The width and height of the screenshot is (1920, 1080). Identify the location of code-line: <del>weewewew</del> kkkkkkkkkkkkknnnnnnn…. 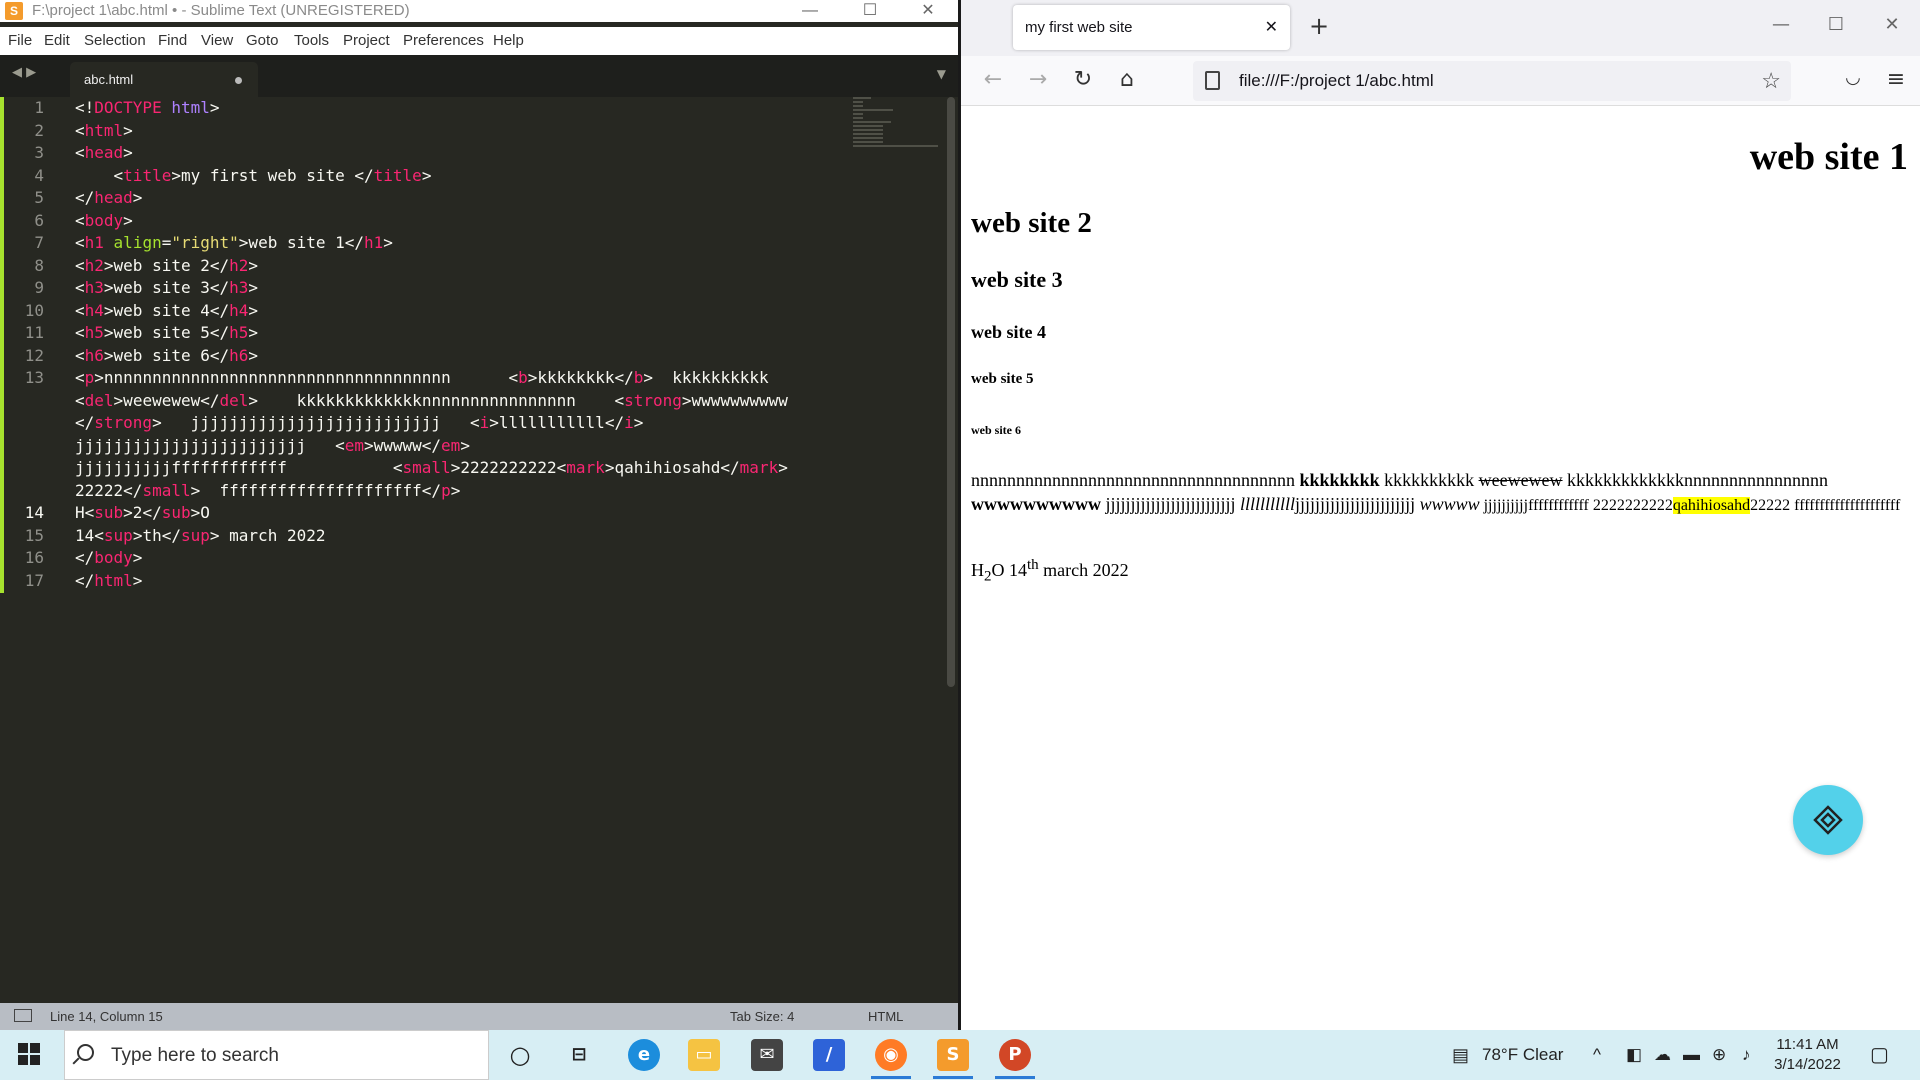
(431, 400).